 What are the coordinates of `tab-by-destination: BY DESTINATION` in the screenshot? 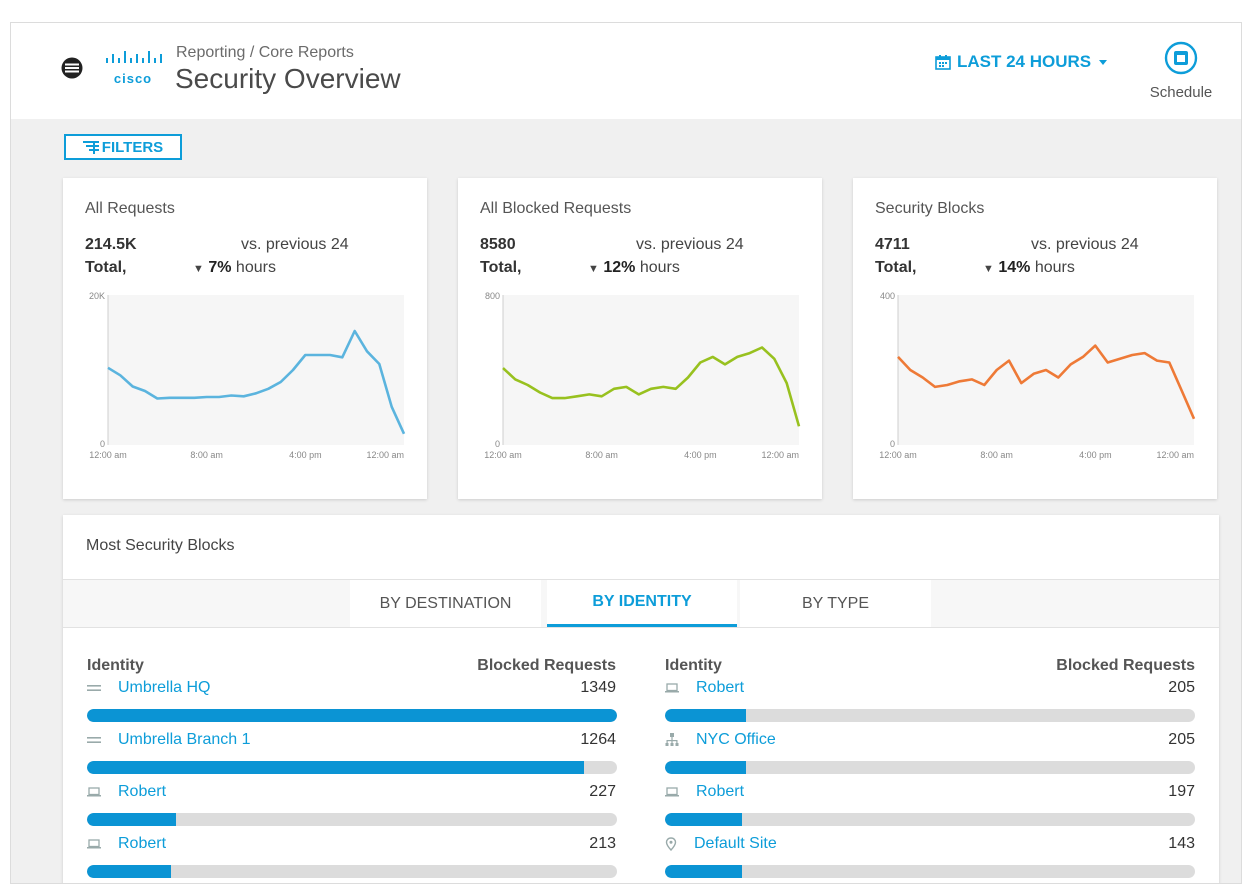 It's located at (445, 603).